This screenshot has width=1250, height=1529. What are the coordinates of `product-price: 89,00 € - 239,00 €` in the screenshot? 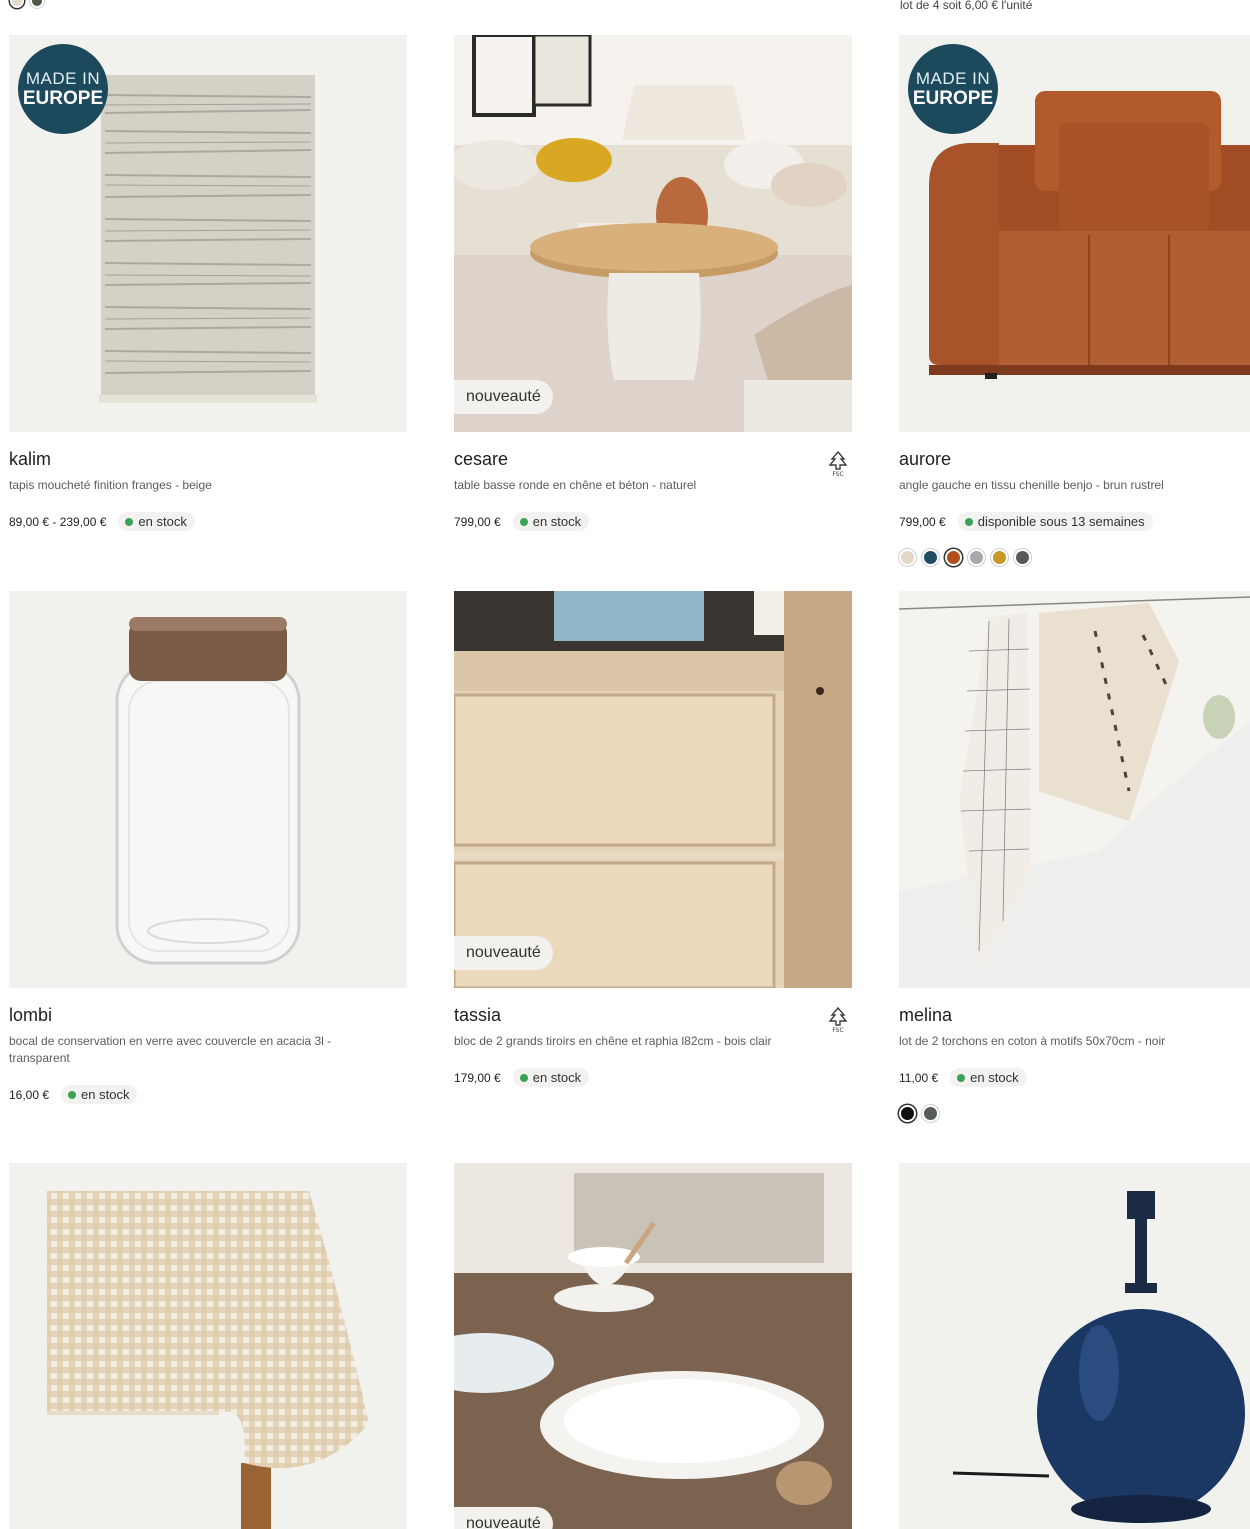 It's located at (58, 521).